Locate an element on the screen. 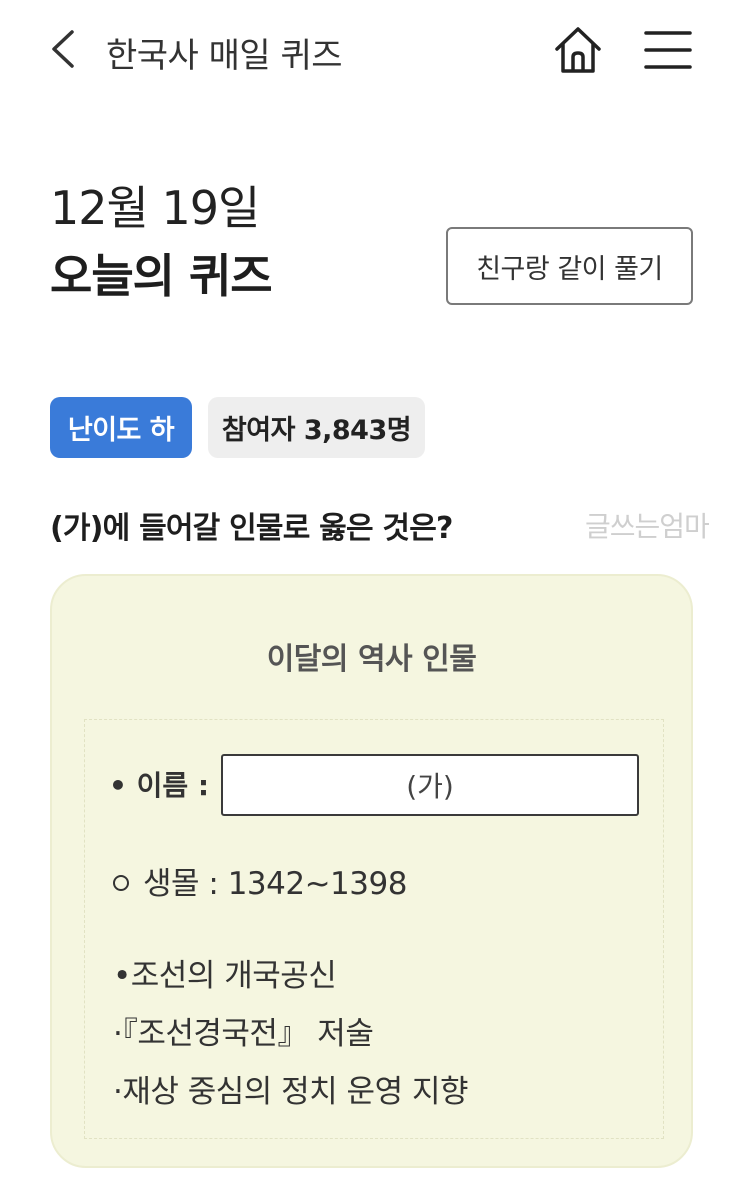  back-button is located at coordinates (66, 49).